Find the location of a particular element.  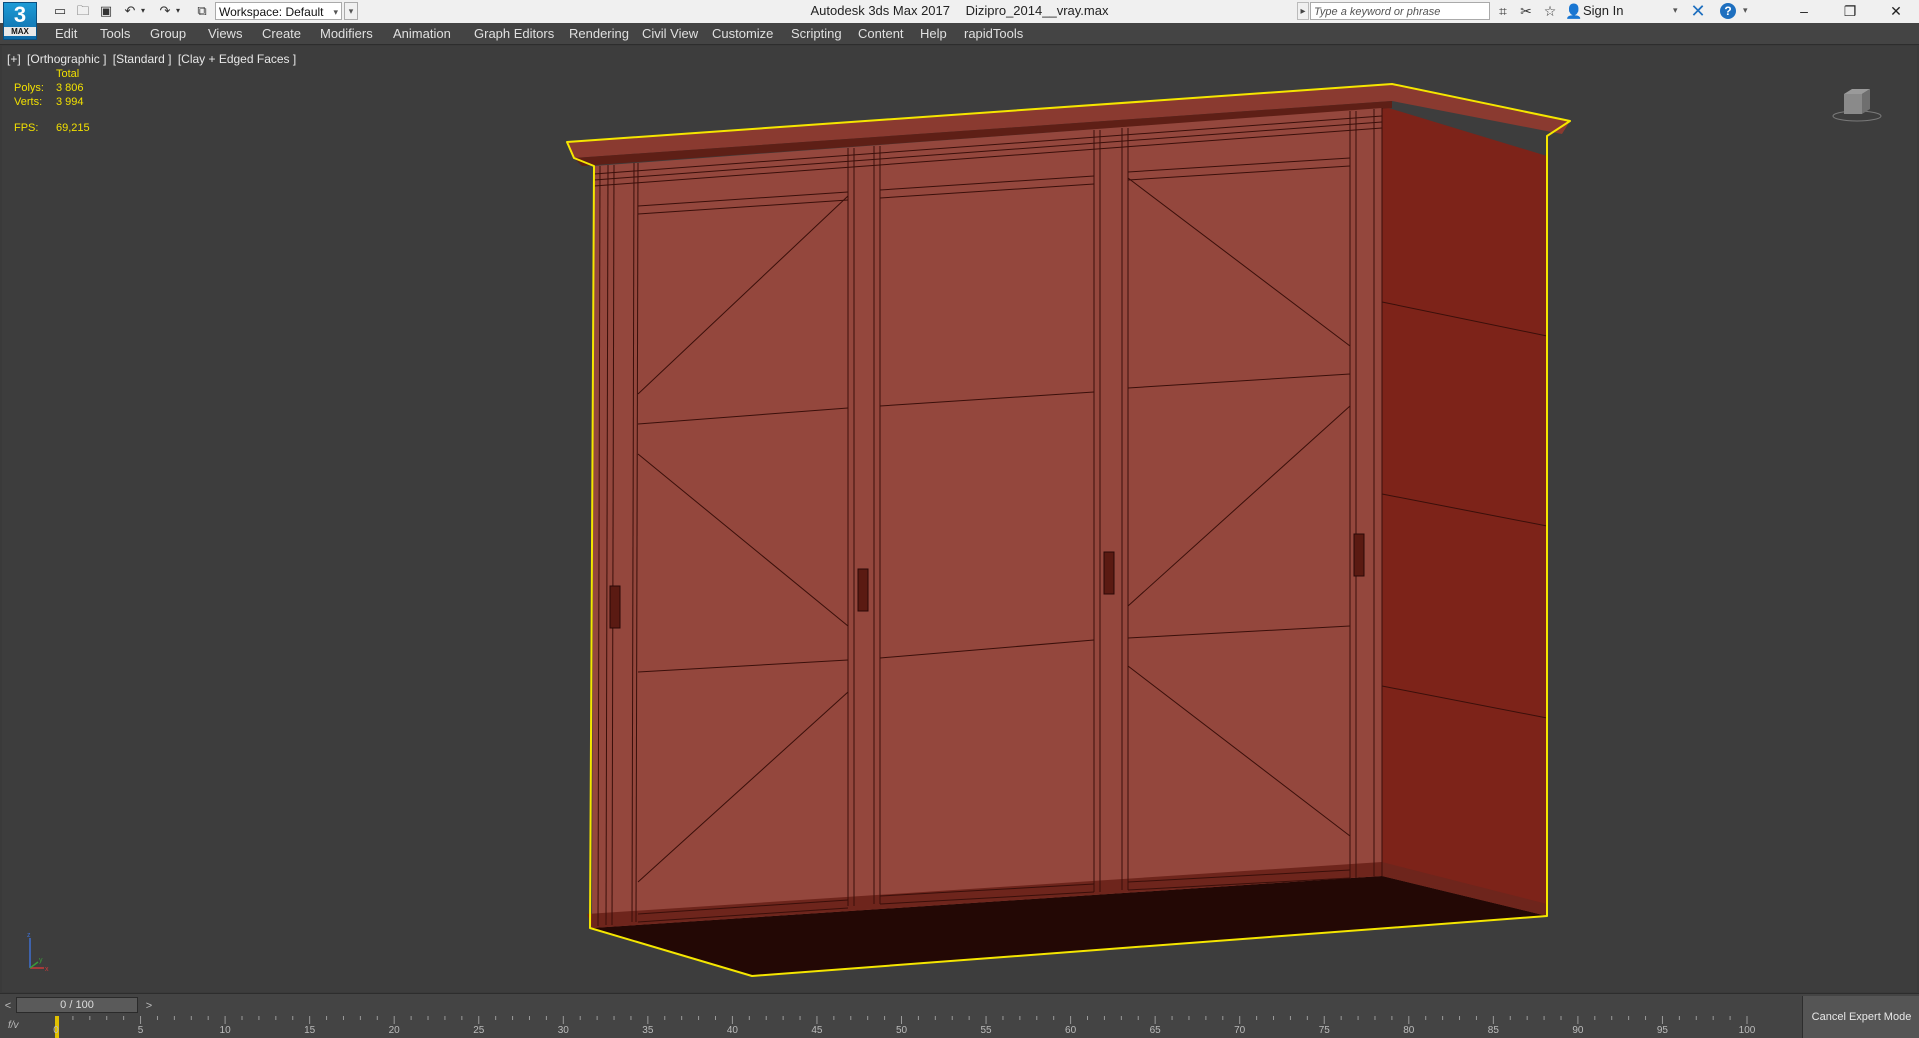

open-file-icon: 🗀 is located at coordinates (83, 11).